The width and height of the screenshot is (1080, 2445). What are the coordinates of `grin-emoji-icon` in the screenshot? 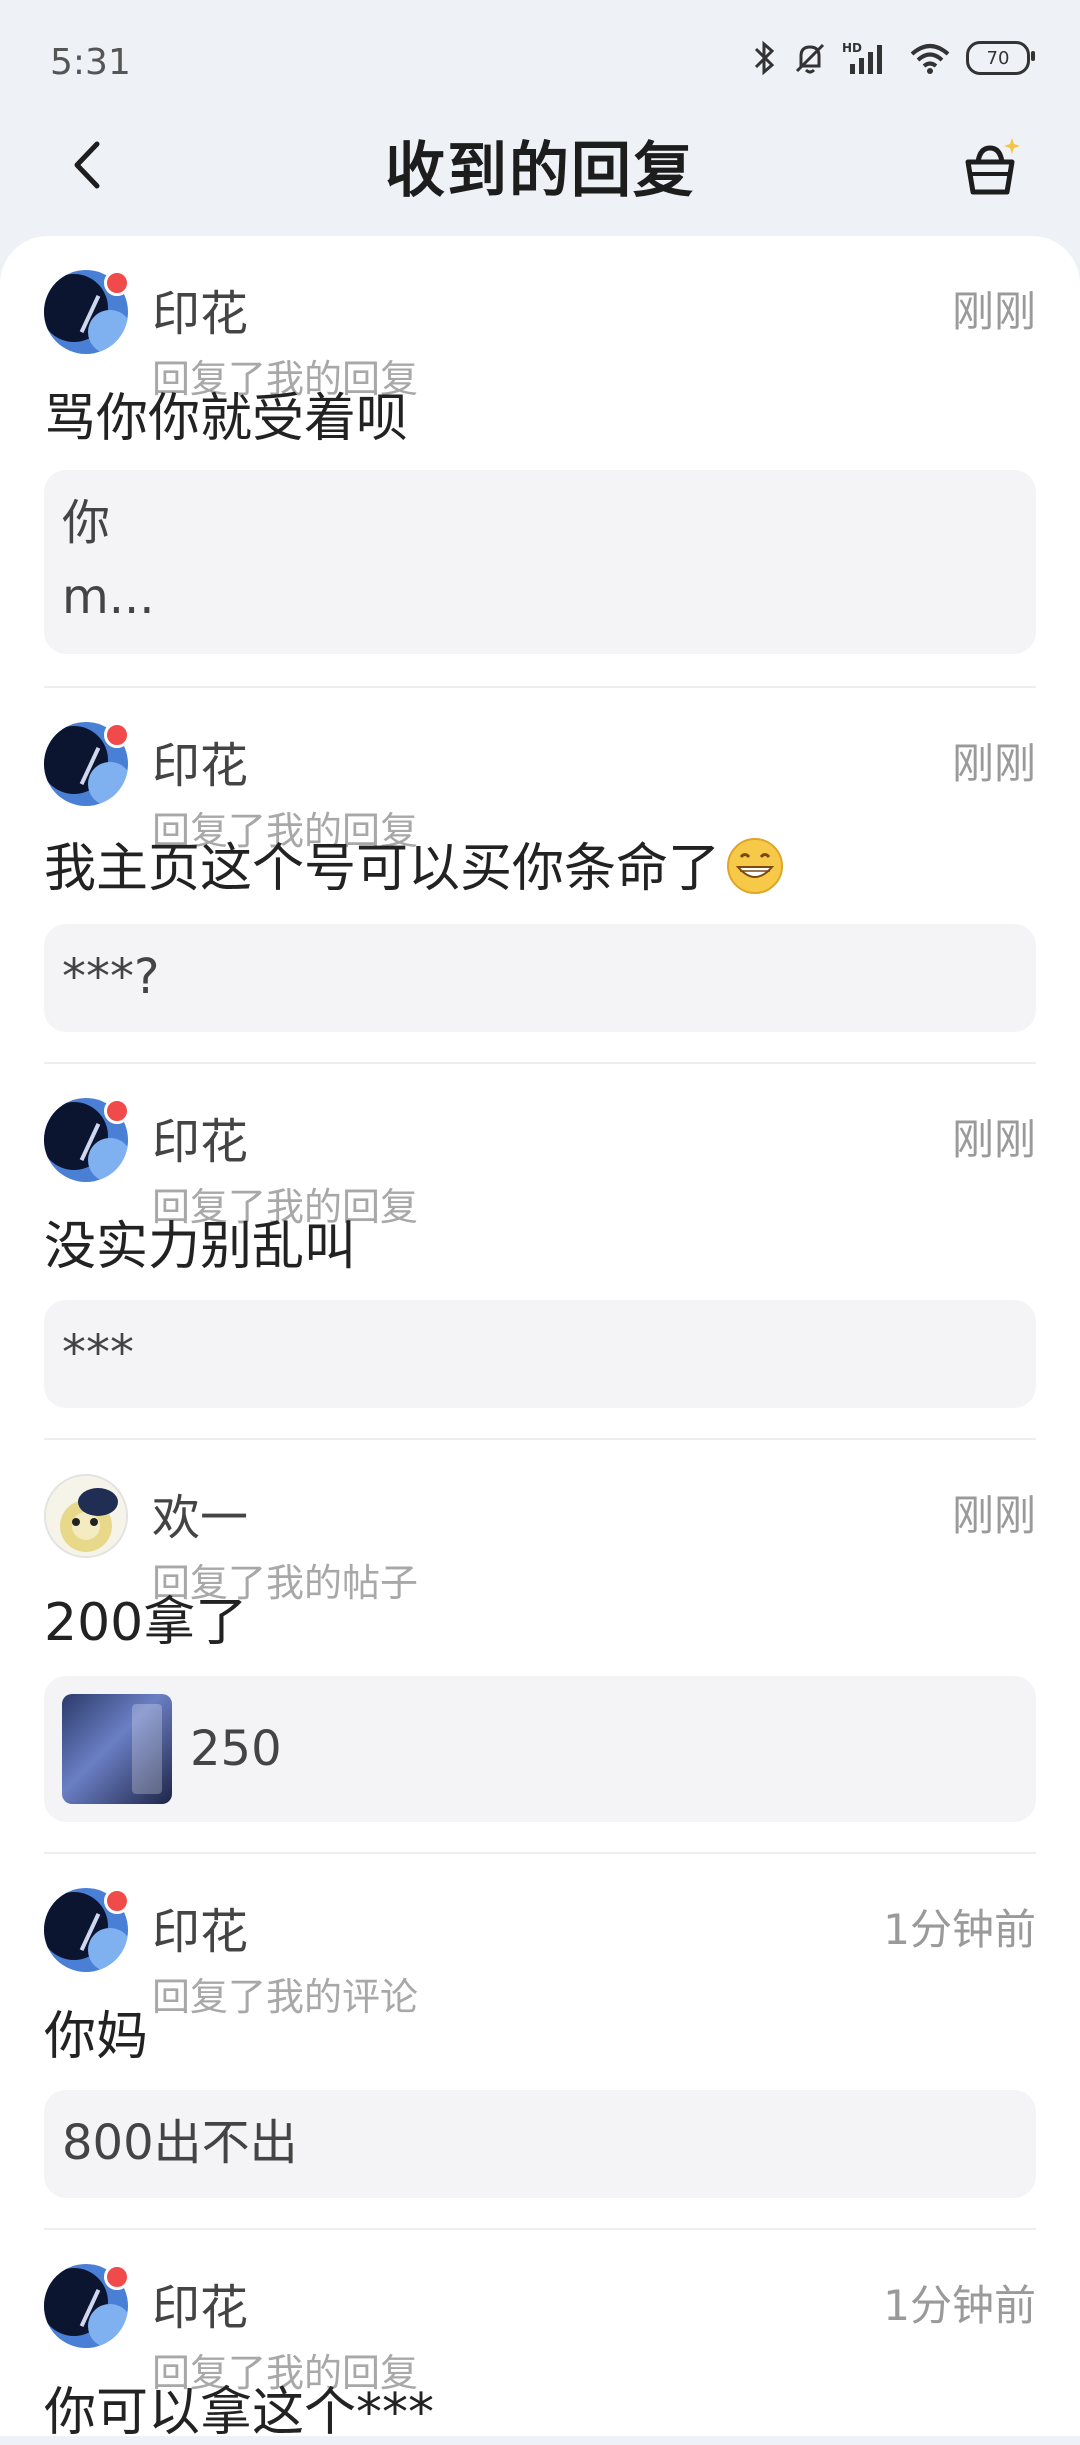 It's located at (755, 866).